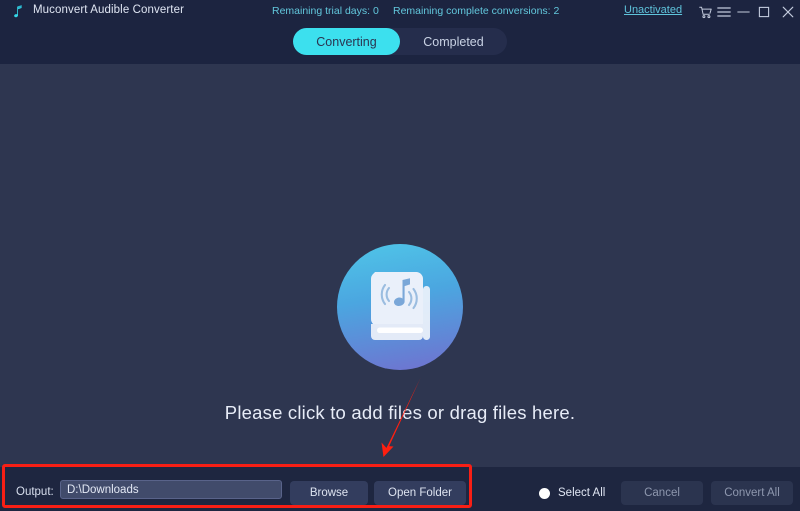 Image resolution: width=800 pixels, height=511 pixels. Describe the element at coordinates (764, 12) in the screenshot. I see `maximize-icon` at that location.